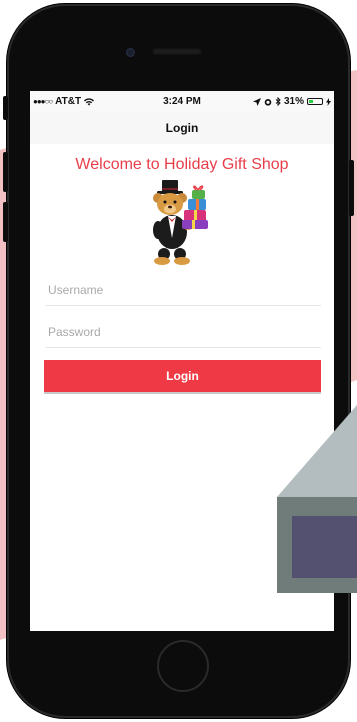 This screenshot has height=722, width=357. What do you see at coordinates (180, 222) in the screenshot?
I see `teddy-bear-logo` at bounding box center [180, 222].